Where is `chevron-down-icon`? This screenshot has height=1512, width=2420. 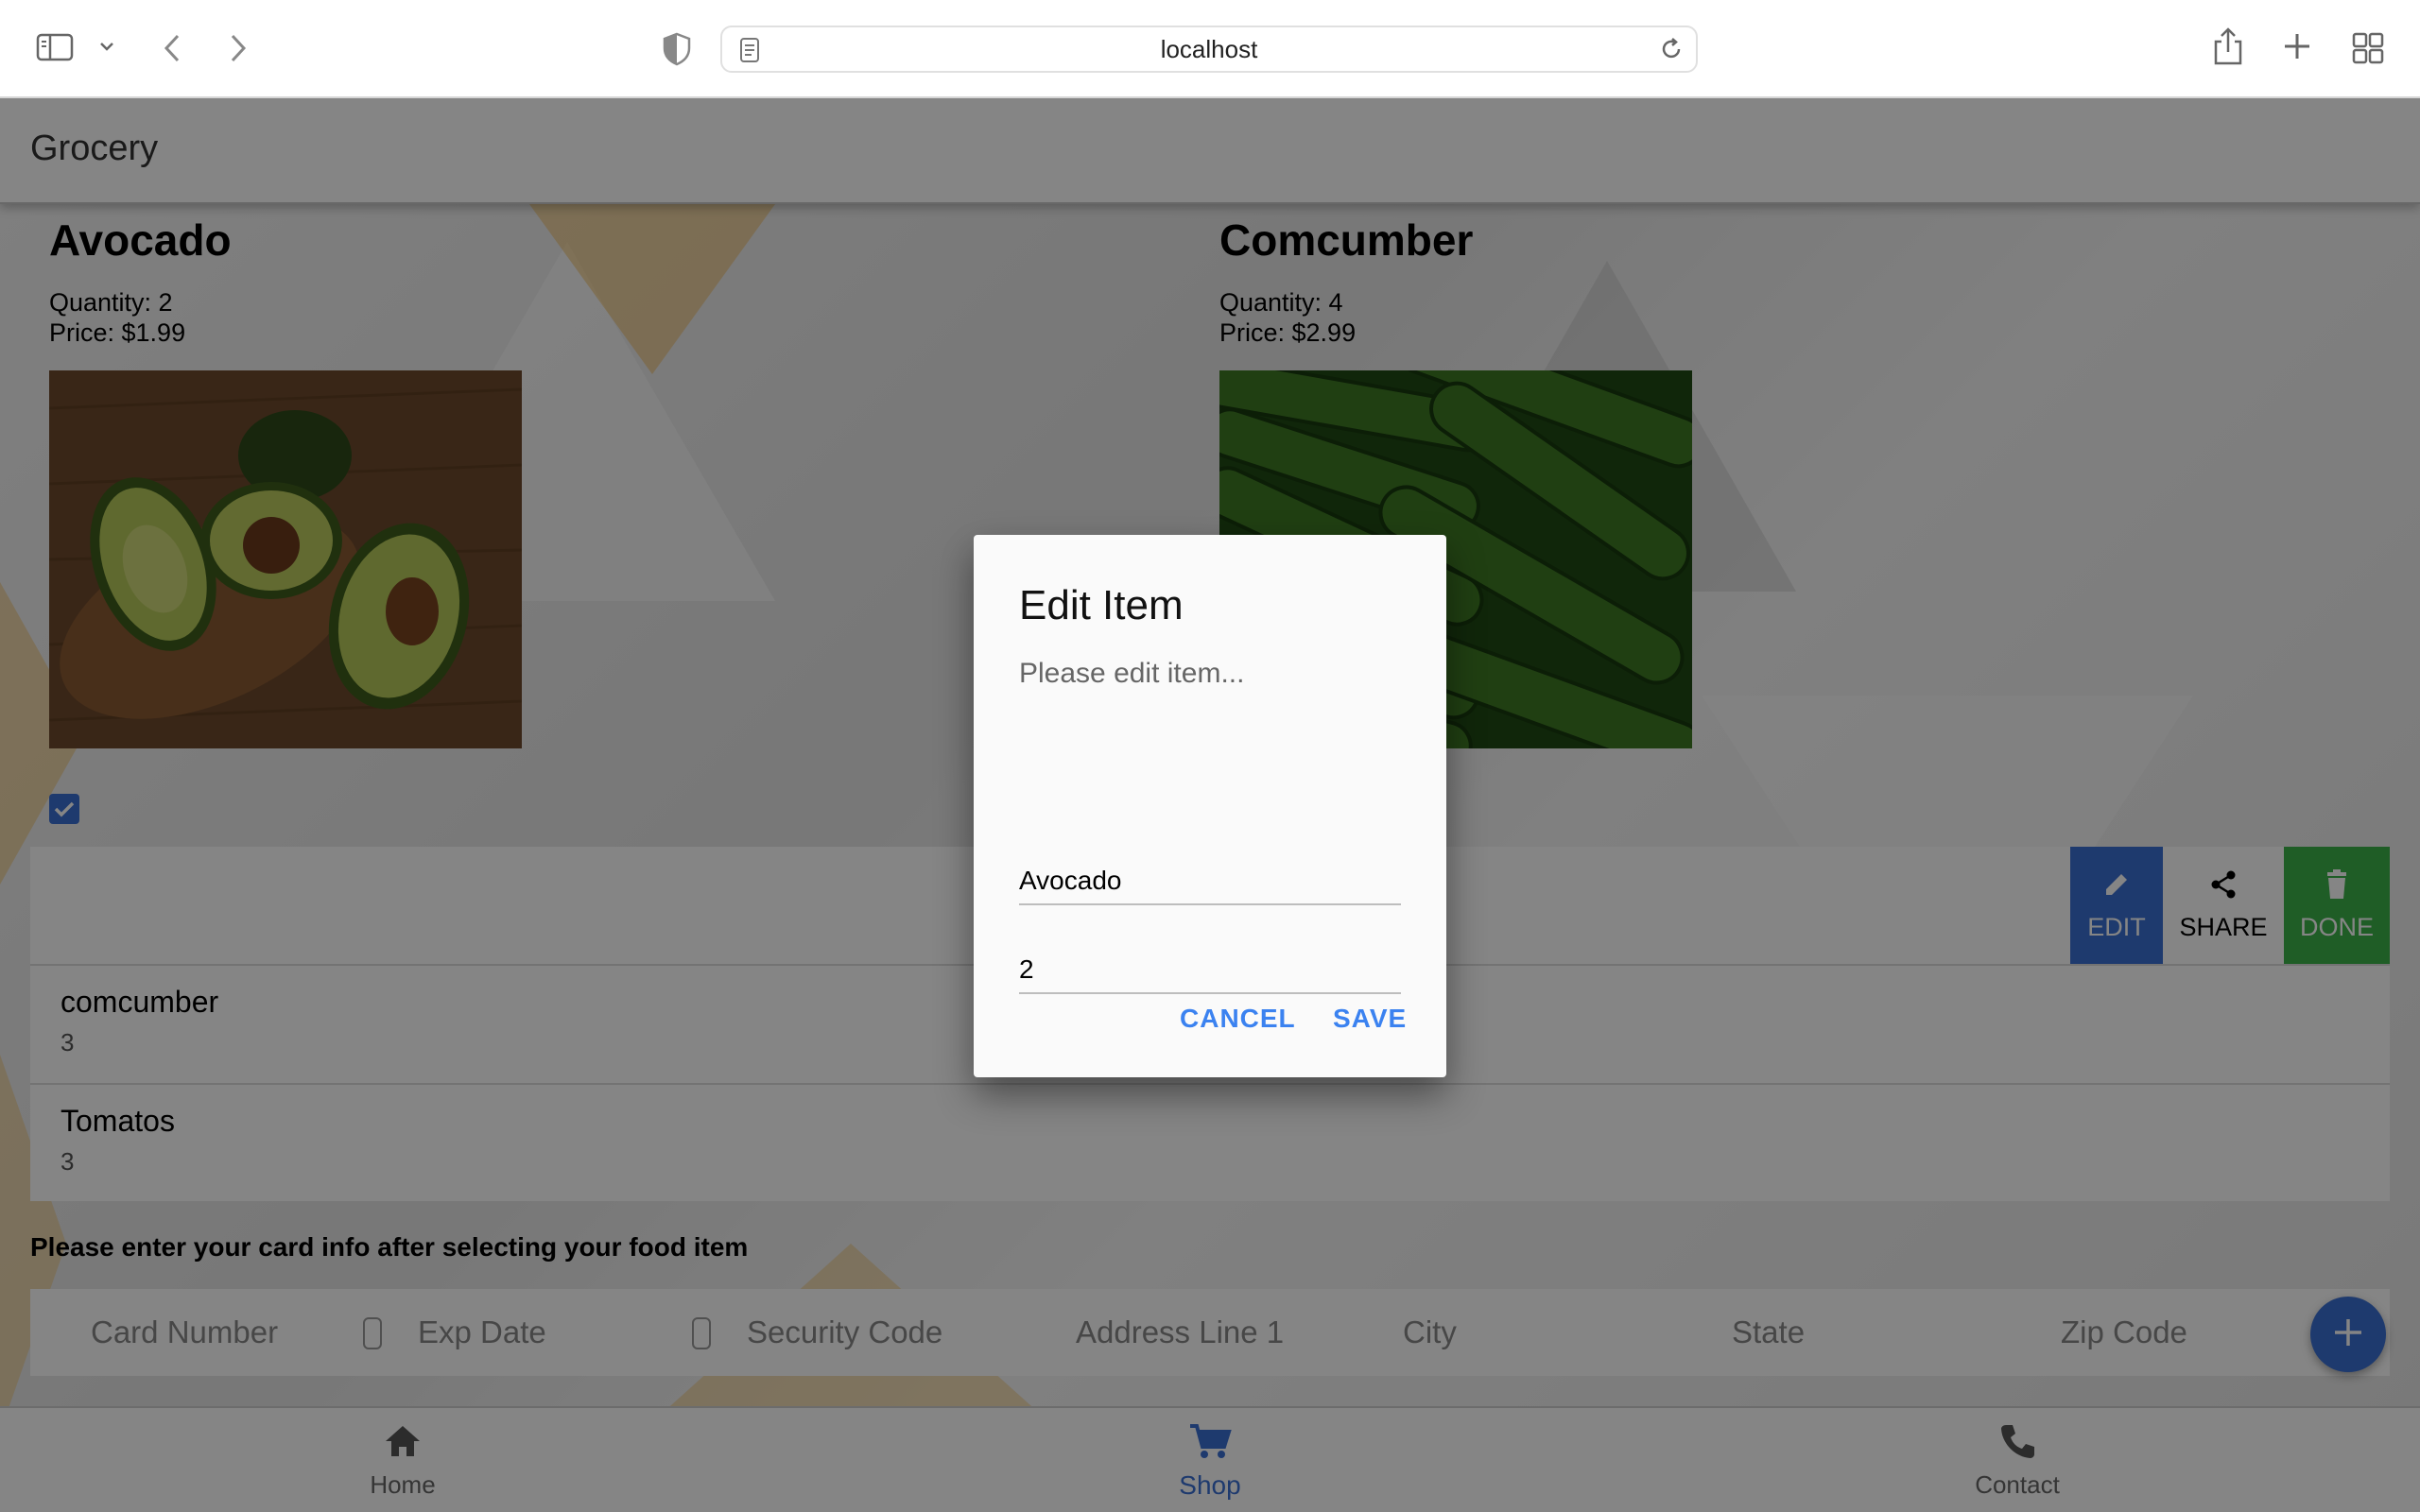 chevron-down-icon is located at coordinates (107, 46).